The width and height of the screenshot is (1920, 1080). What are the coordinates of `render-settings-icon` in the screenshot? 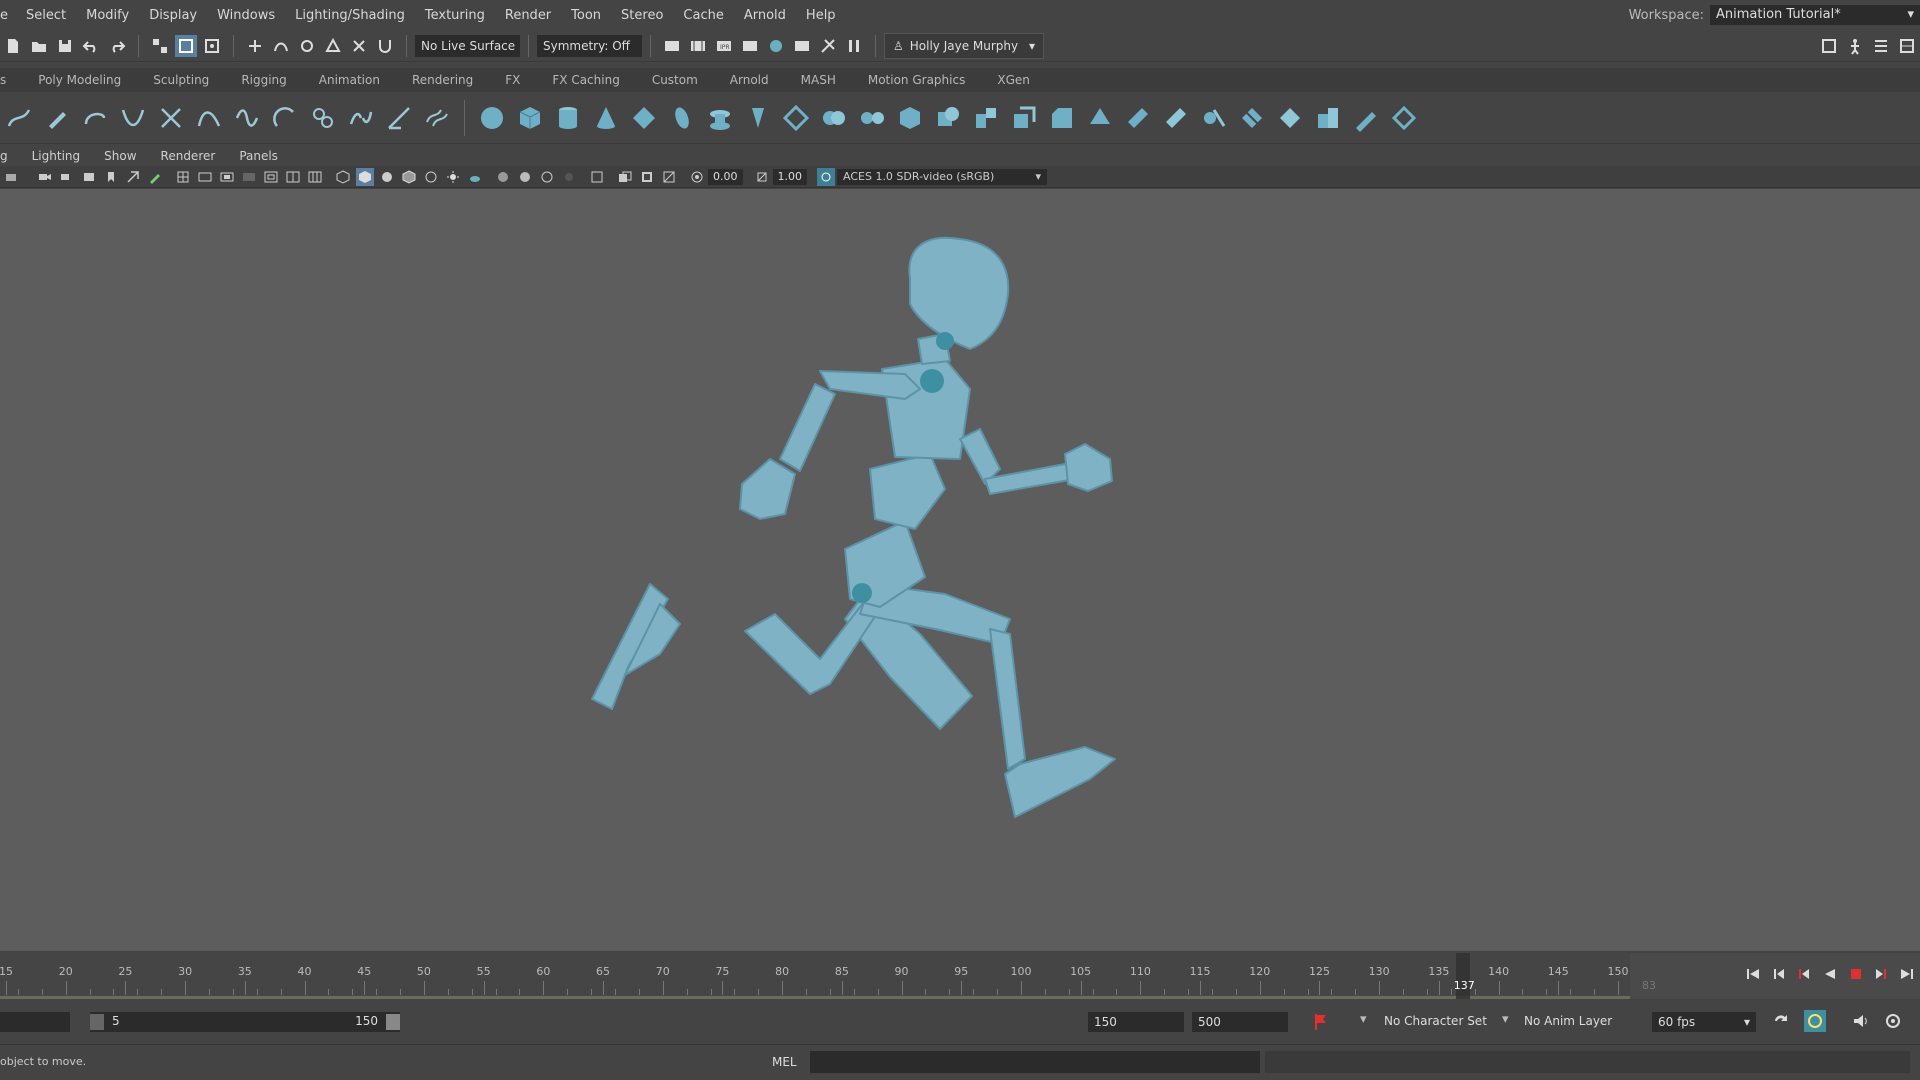 It's located at (750, 46).